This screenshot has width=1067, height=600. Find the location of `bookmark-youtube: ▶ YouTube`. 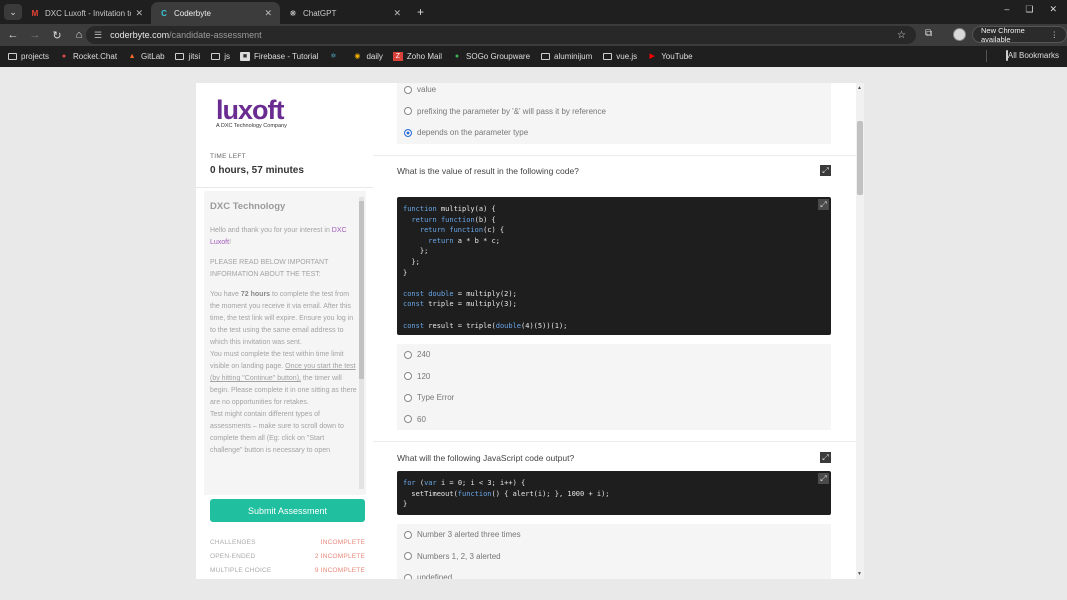

bookmark-youtube: ▶ YouTube is located at coordinates (669, 56).